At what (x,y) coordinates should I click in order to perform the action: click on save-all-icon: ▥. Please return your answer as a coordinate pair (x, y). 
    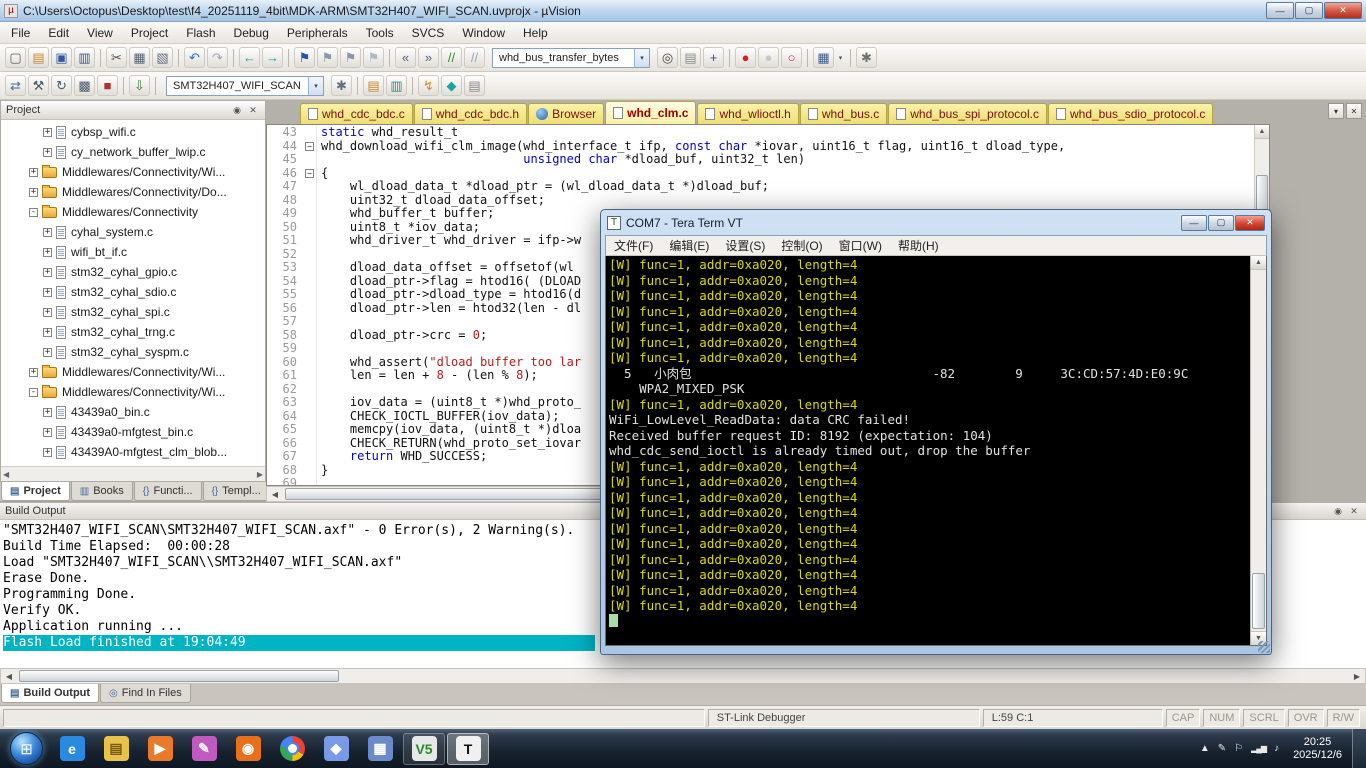
    Looking at the image, I should click on (84, 57).